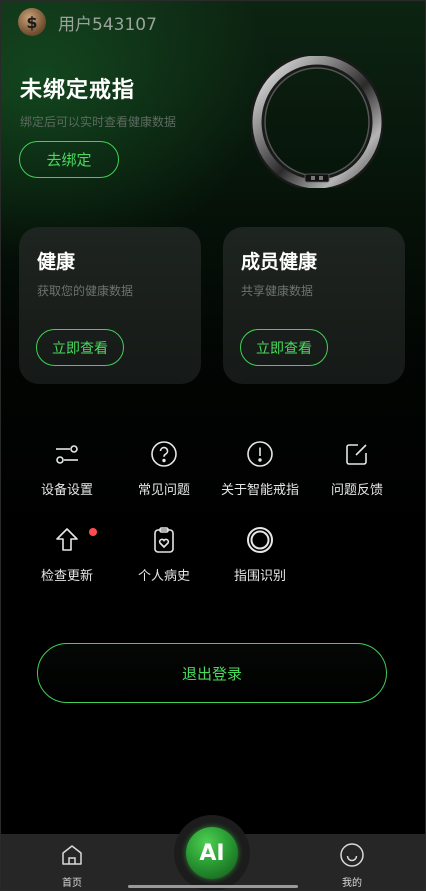 The width and height of the screenshot is (426, 891). I want to click on edit-icon, so click(356, 454).